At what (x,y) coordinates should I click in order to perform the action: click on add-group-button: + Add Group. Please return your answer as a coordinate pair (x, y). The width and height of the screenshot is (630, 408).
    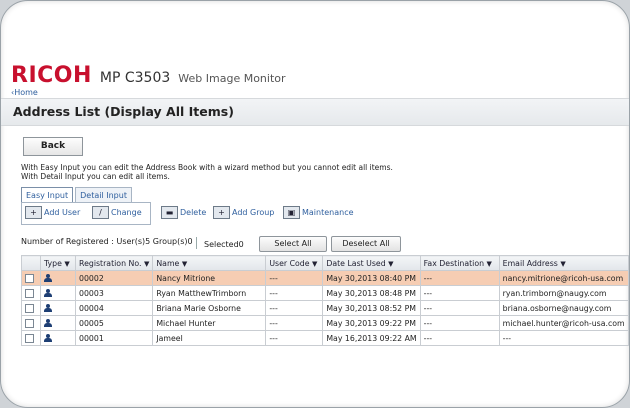
    Looking at the image, I should click on (243, 212).